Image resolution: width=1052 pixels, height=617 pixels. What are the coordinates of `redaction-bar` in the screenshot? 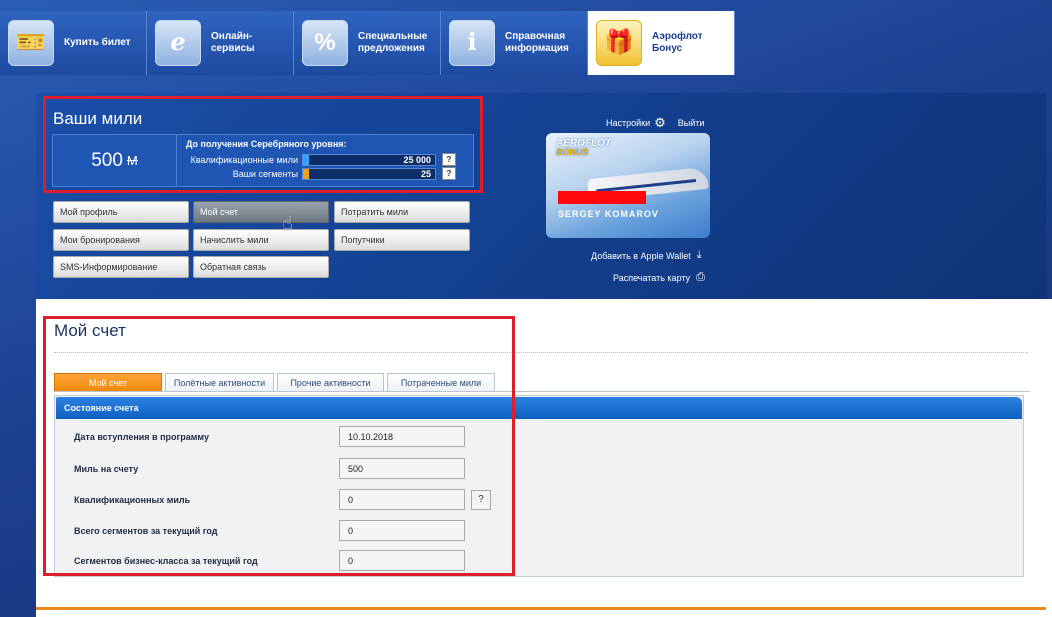 It's located at (602, 197).